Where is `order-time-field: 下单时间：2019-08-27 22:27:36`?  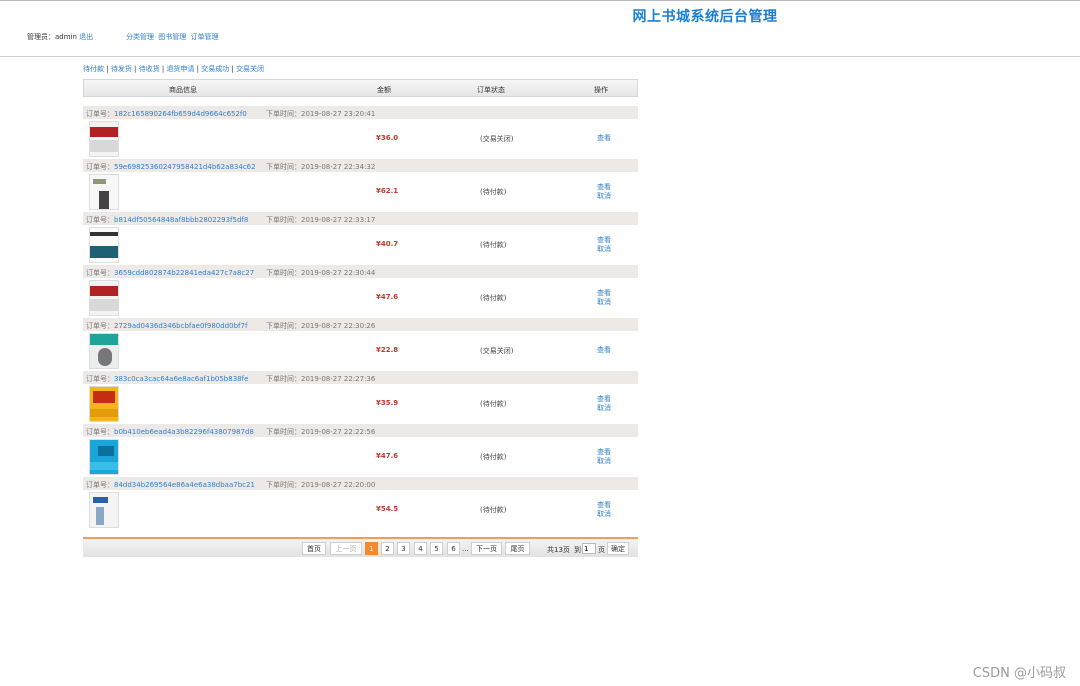
order-time-field: 下单时间：2019-08-27 22:27:36 is located at coordinates (320, 379).